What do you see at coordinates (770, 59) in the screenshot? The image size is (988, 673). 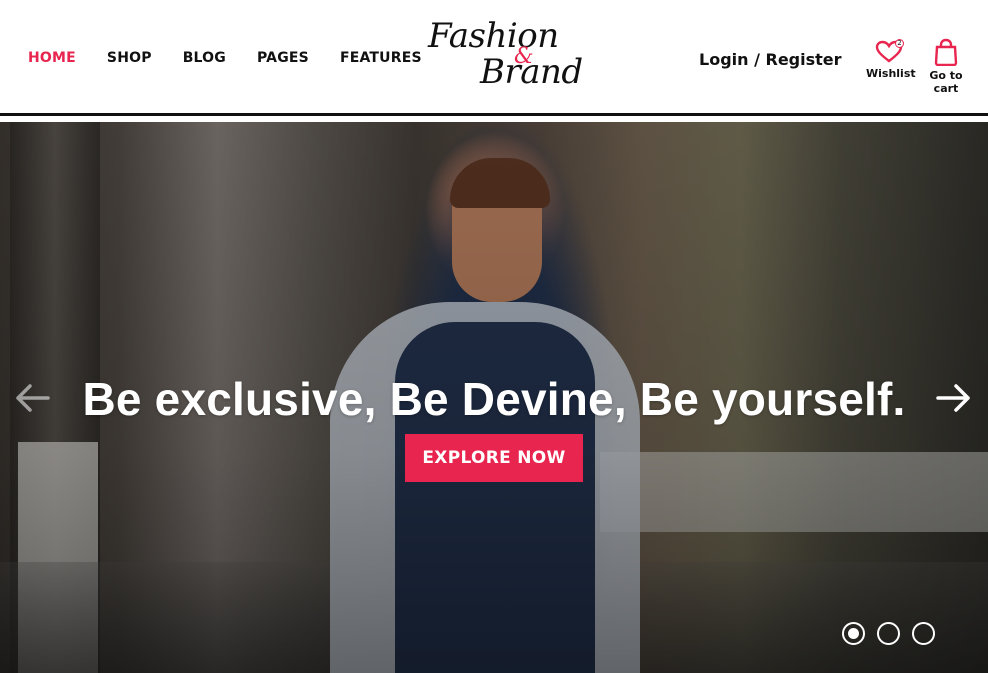 I see `login-register-link: Login / Register` at bounding box center [770, 59].